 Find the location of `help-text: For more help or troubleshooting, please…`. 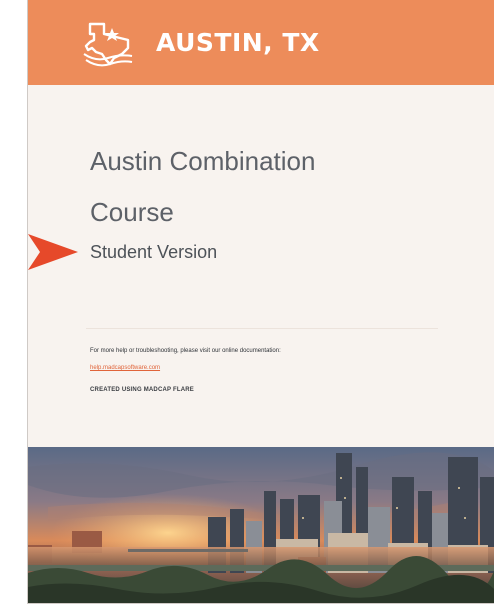

help-text: For more help or troubleshooting, please… is located at coordinates (185, 351).